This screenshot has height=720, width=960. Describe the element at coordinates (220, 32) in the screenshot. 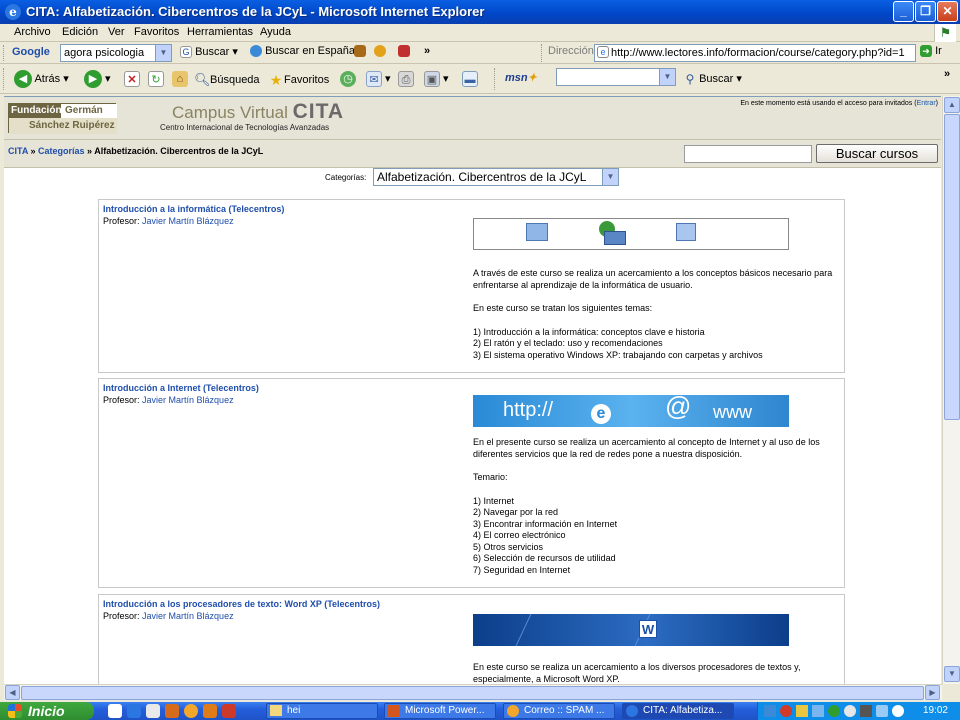

I see `menu-herramientas: Herramientas` at that location.